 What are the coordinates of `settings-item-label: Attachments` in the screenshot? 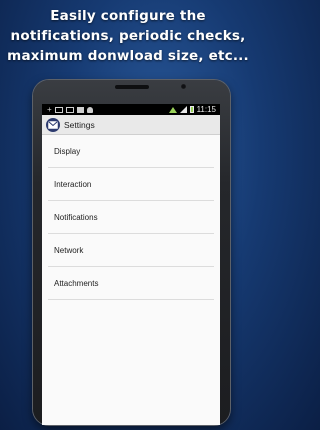 It's located at (76, 283).